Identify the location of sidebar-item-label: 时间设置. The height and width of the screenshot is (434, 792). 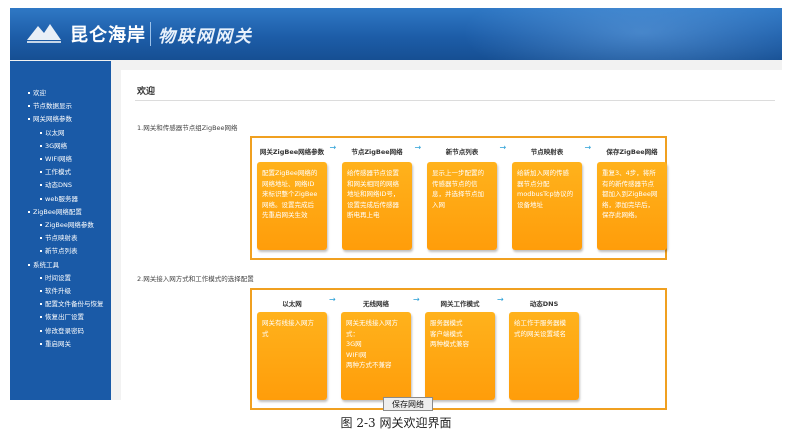
(58, 277).